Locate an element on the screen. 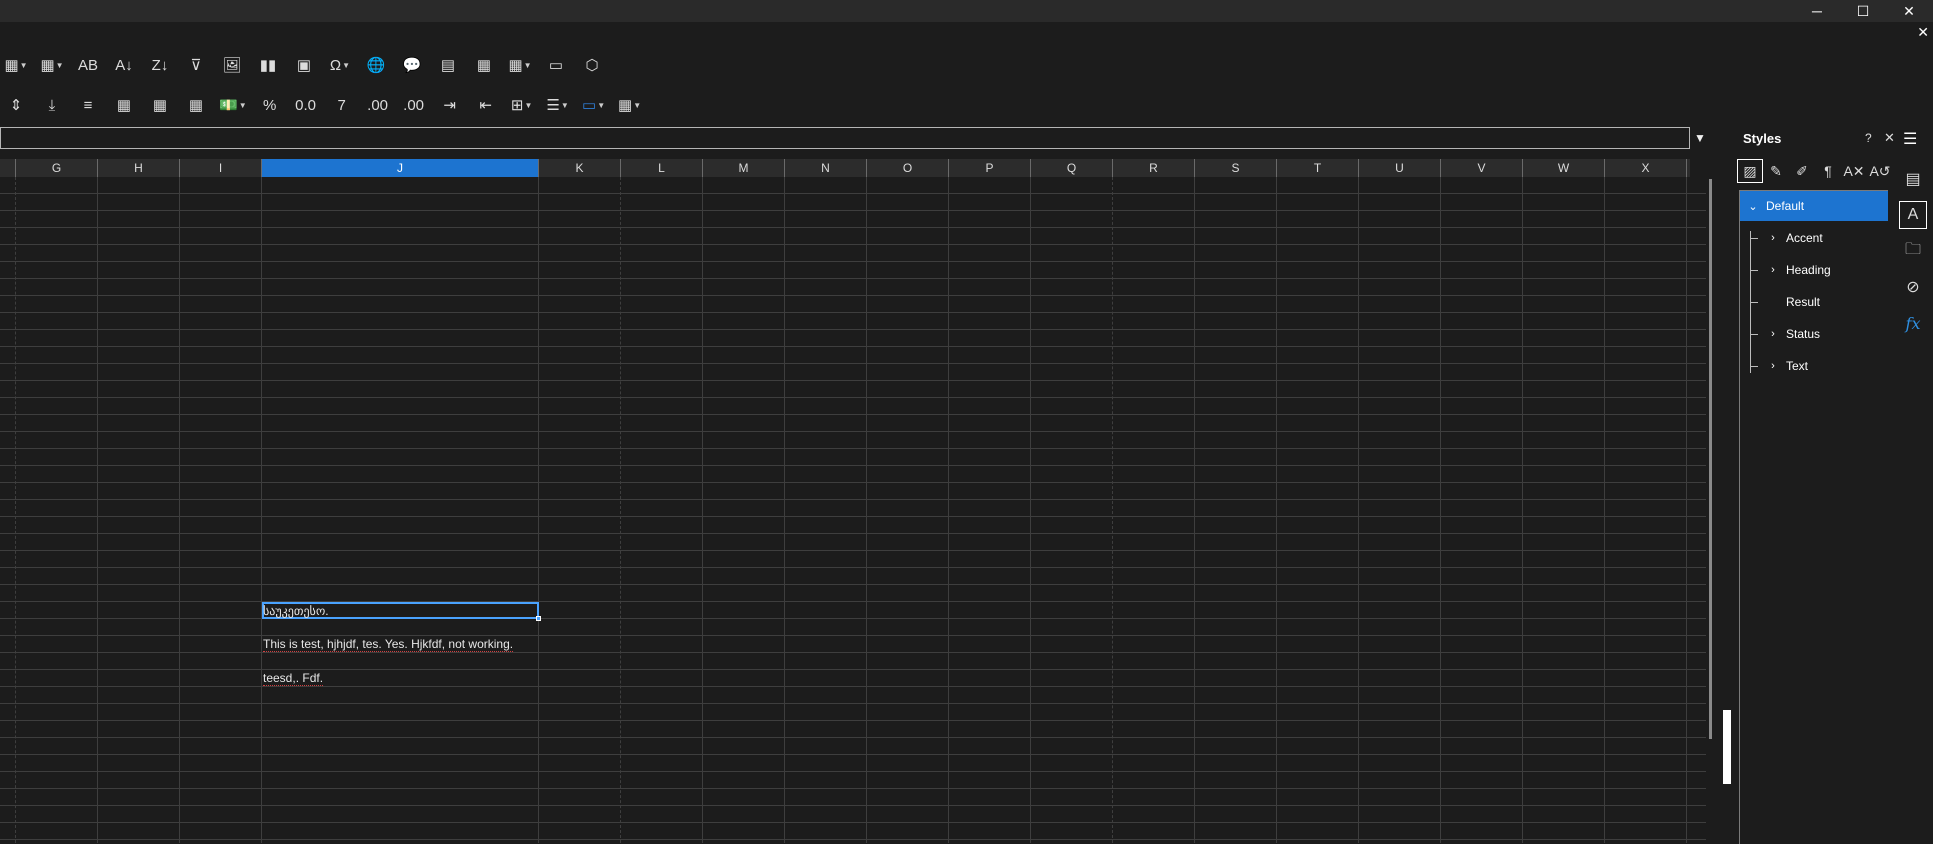  column-header-u: U is located at coordinates (1400, 168).